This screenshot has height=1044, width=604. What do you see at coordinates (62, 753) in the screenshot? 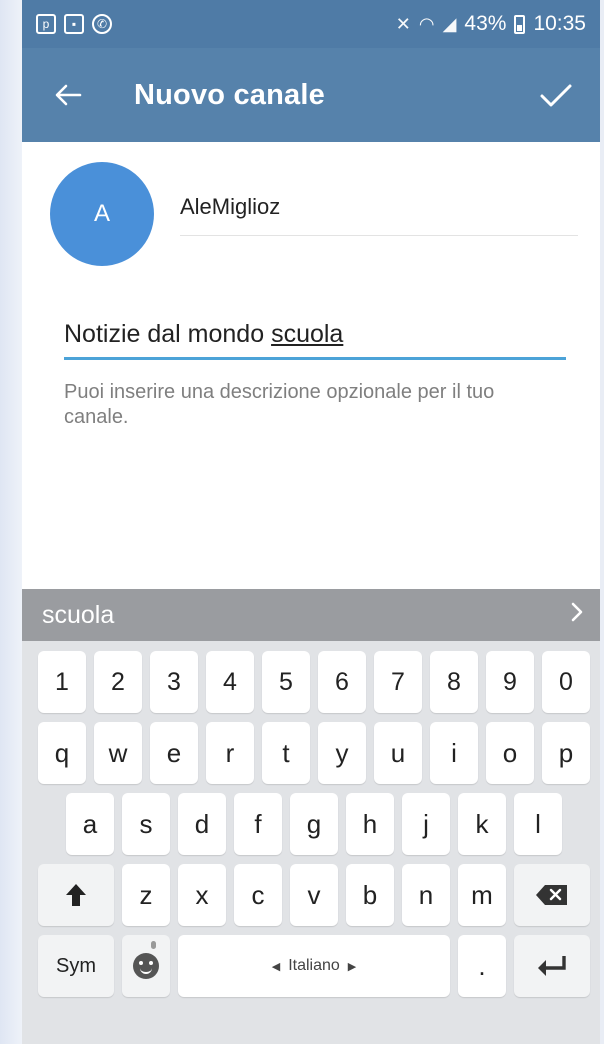
I see `key-q: q` at bounding box center [62, 753].